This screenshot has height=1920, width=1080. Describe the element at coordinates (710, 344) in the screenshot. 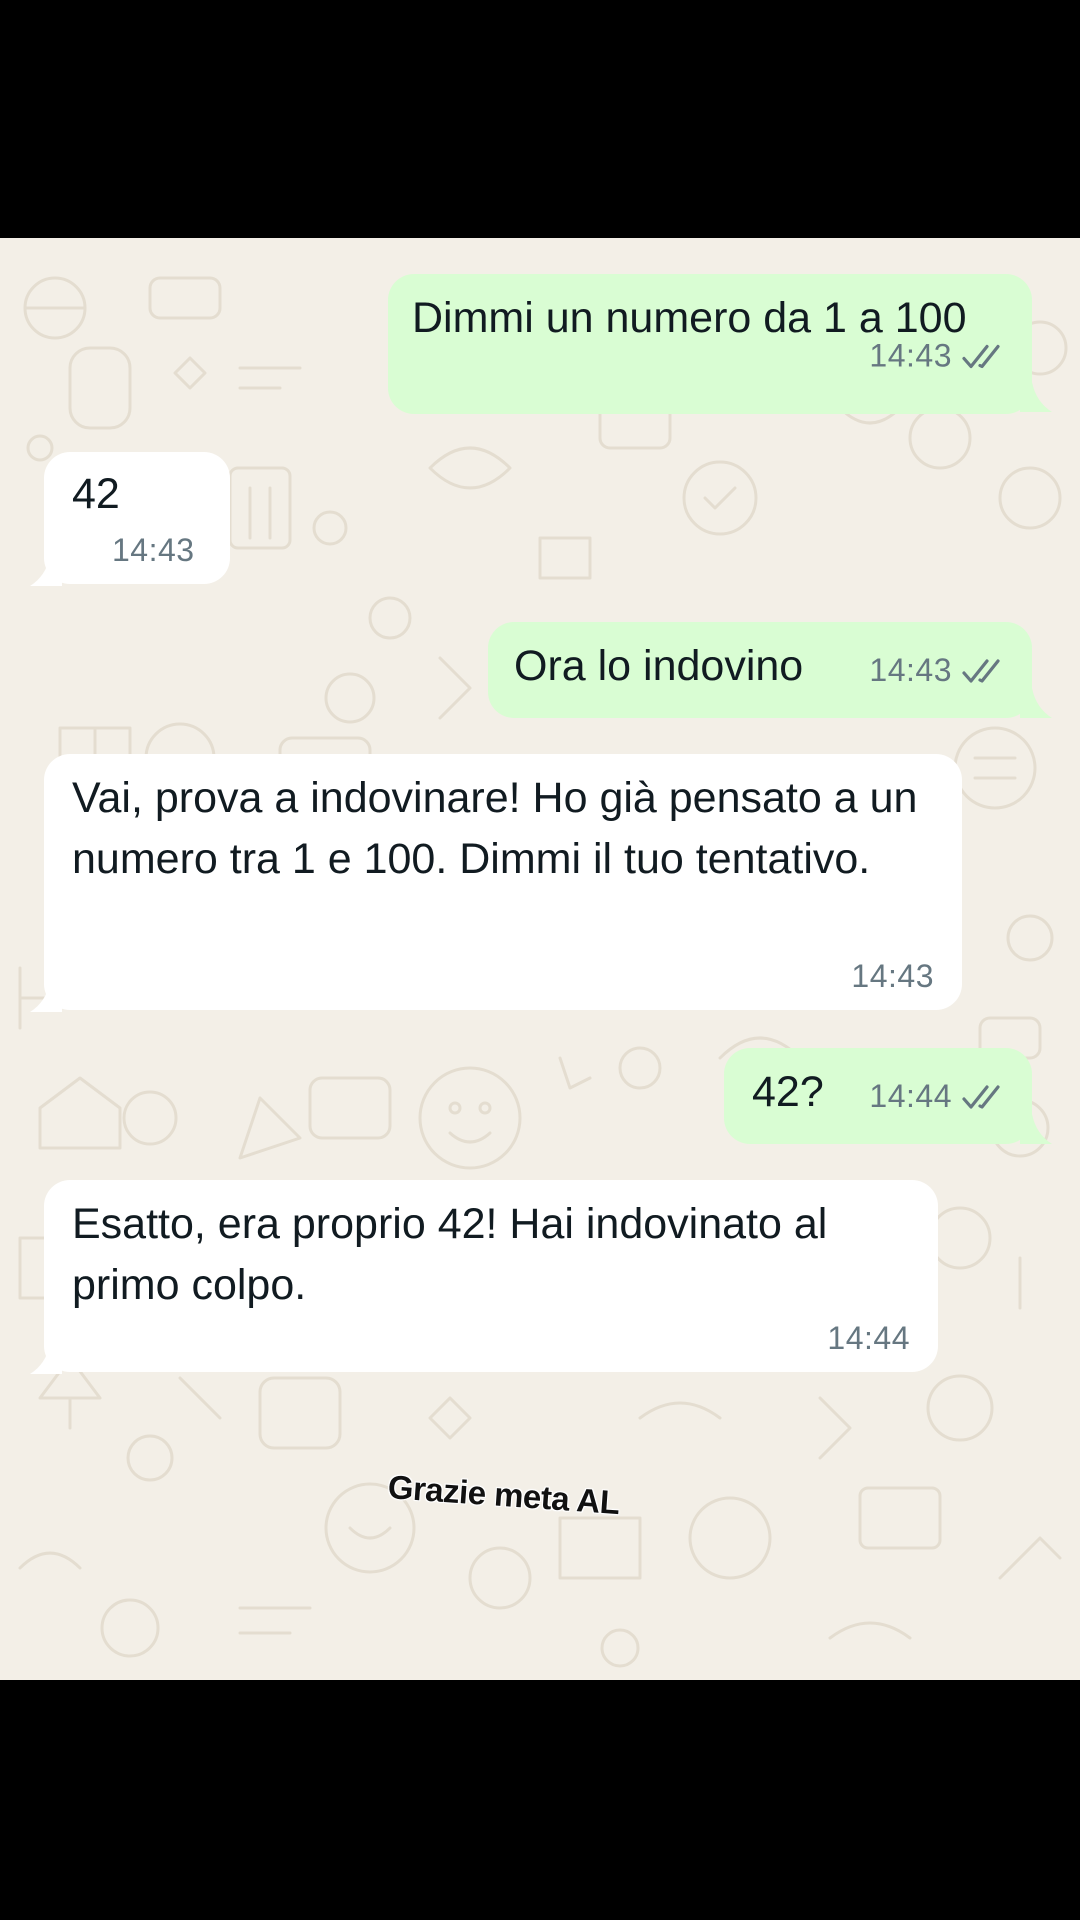

I see `outgoing-message-bubble: Dimmi un numero da 1 a 100 14:43` at that location.